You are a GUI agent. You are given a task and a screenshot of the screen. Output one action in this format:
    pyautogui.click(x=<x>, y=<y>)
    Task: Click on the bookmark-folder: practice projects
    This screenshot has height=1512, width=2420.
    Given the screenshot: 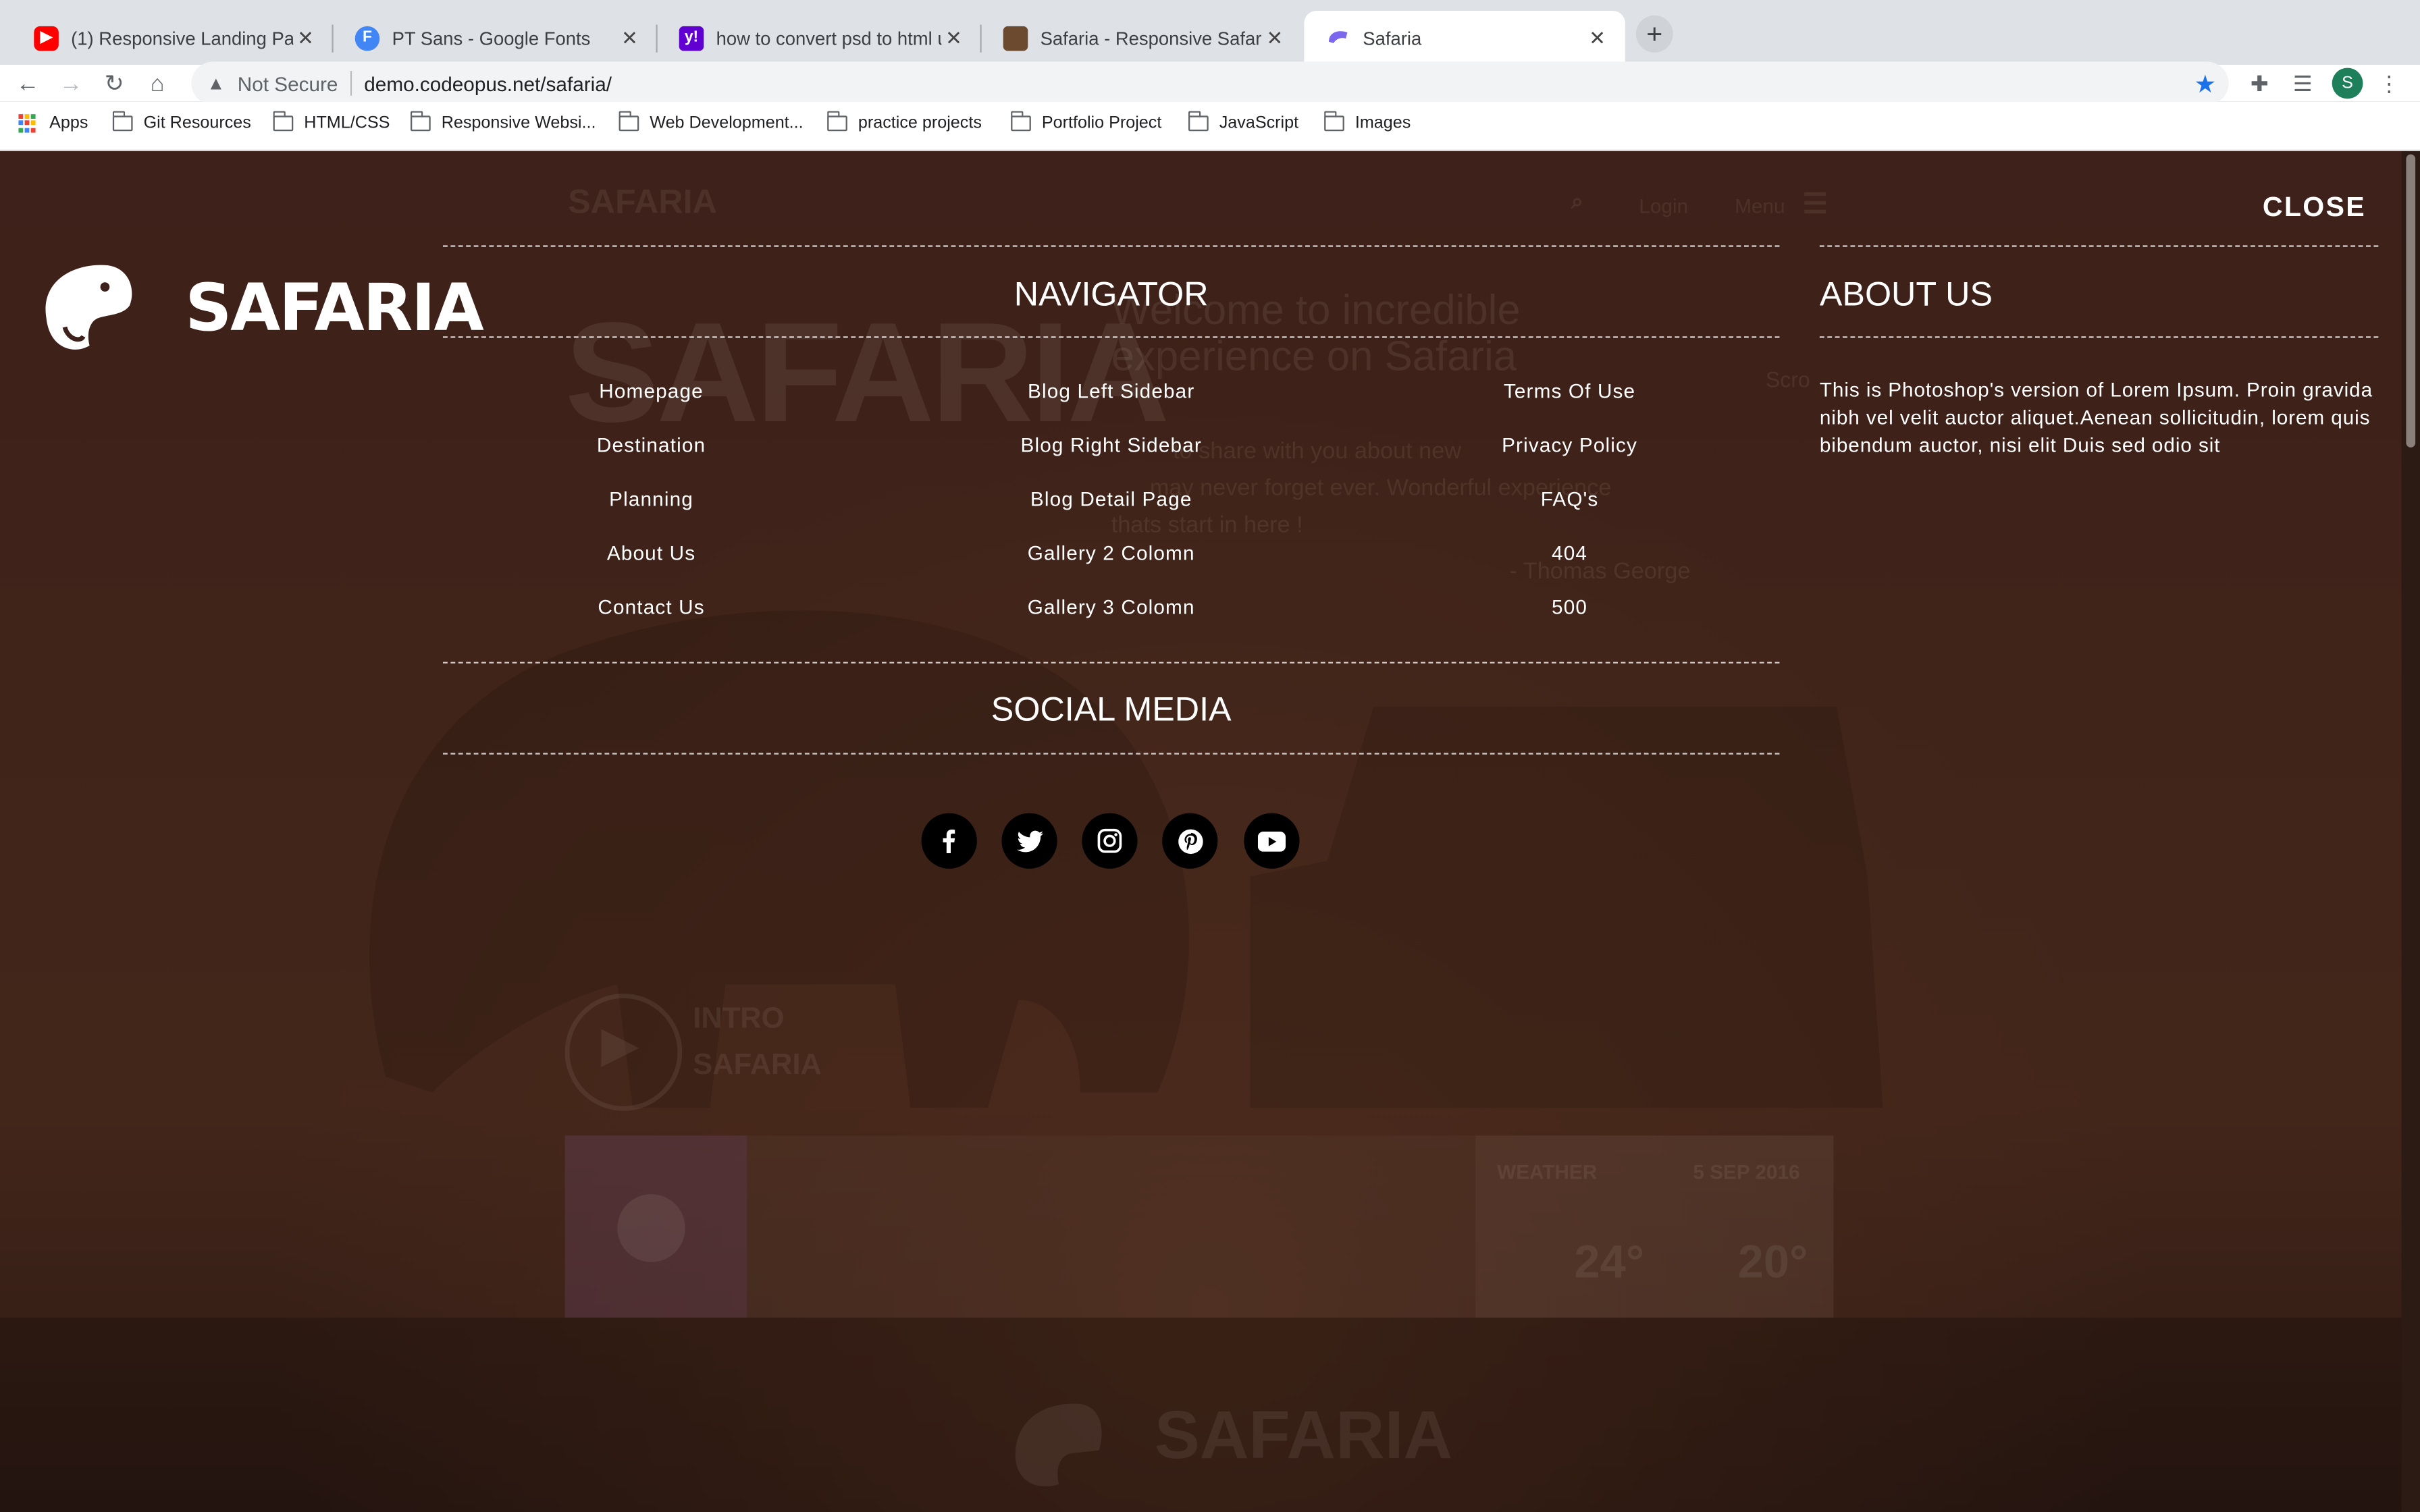 What is the action you would take?
    pyautogui.click(x=904, y=122)
    